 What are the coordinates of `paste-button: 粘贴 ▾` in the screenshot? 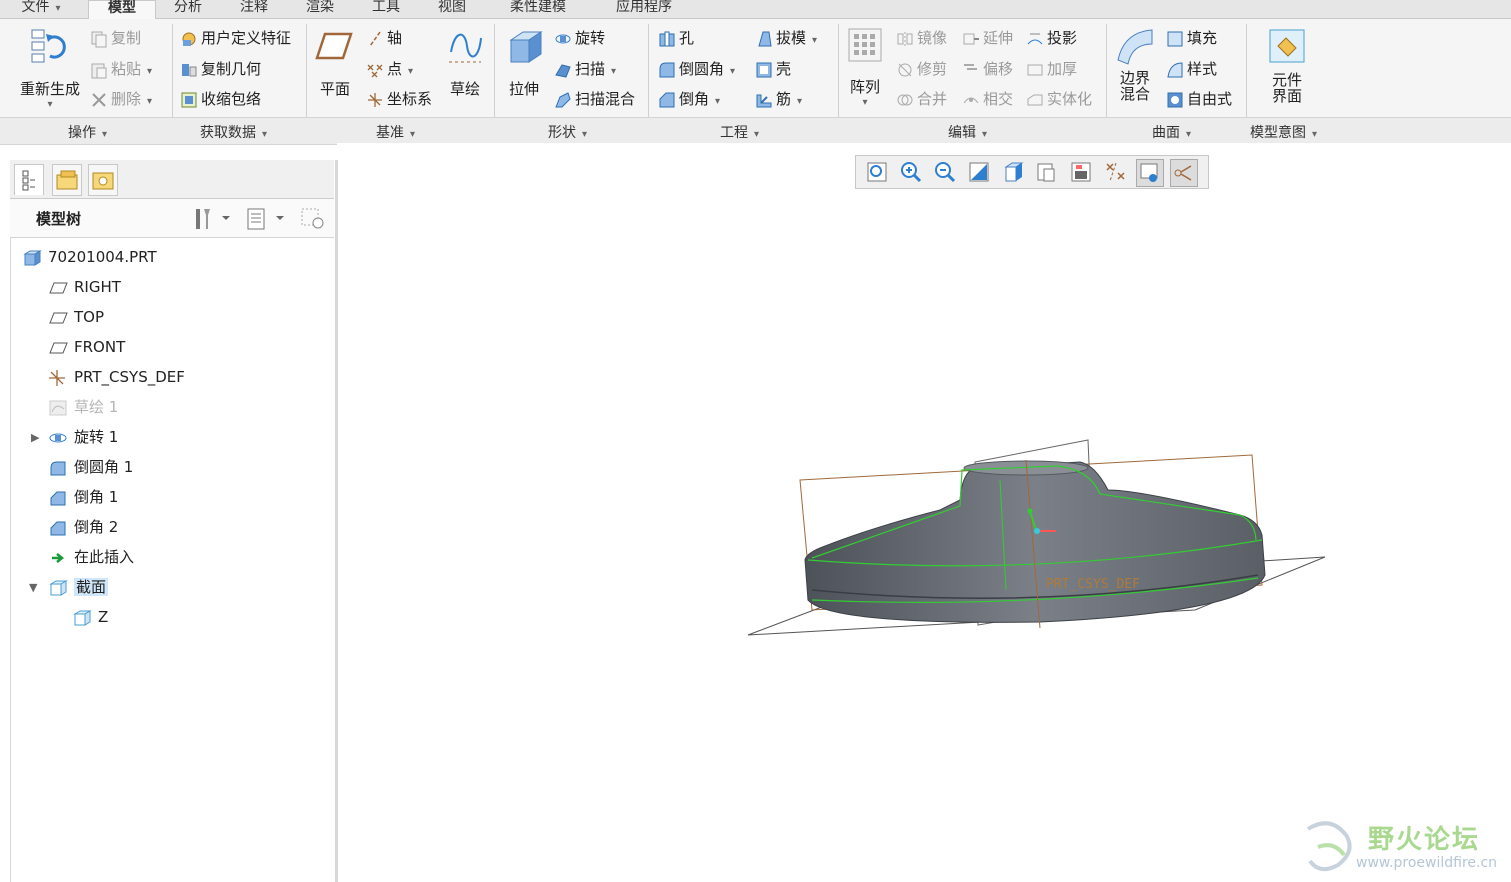 It's located at (121, 69).